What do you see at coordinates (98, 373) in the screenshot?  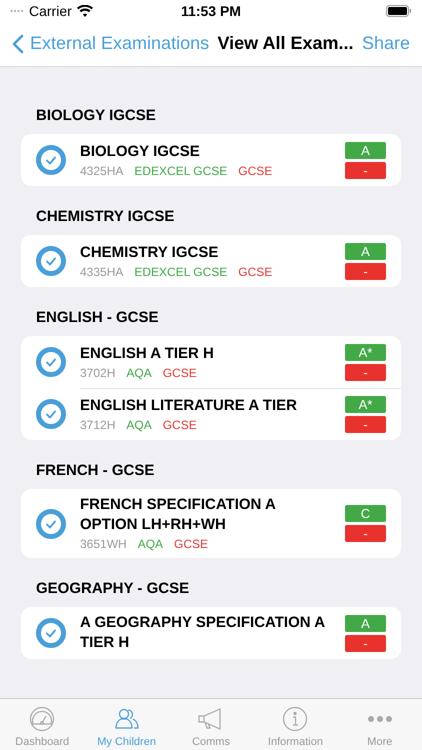 I see `exam-code: 3702H` at bounding box center [98, 373].